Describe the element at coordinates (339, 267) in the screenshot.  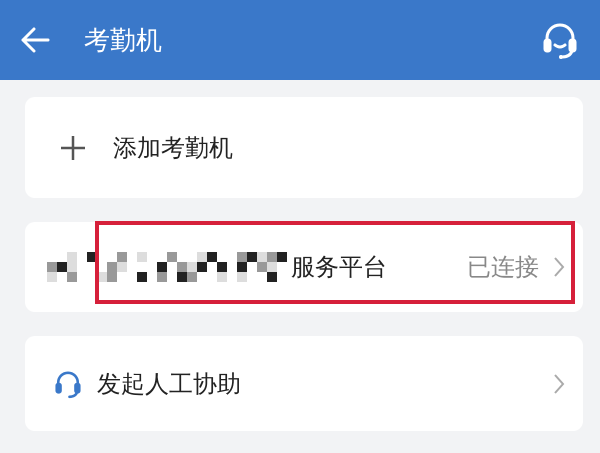
I see `device-name: 服务平台` at that location.